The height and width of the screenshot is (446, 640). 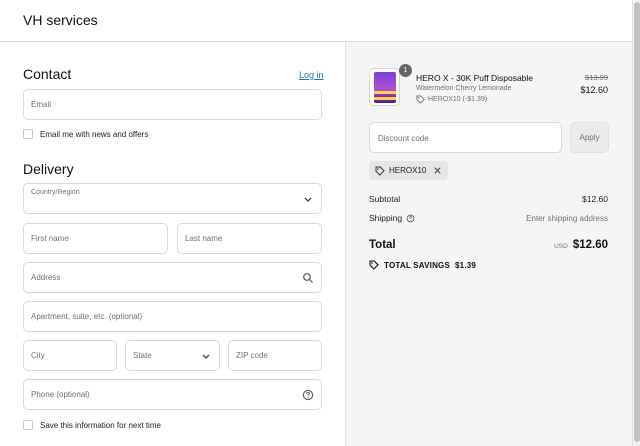 I want to click on total-savings: TOTAL SAVINGS $1.39, so click(x=422, y=265).